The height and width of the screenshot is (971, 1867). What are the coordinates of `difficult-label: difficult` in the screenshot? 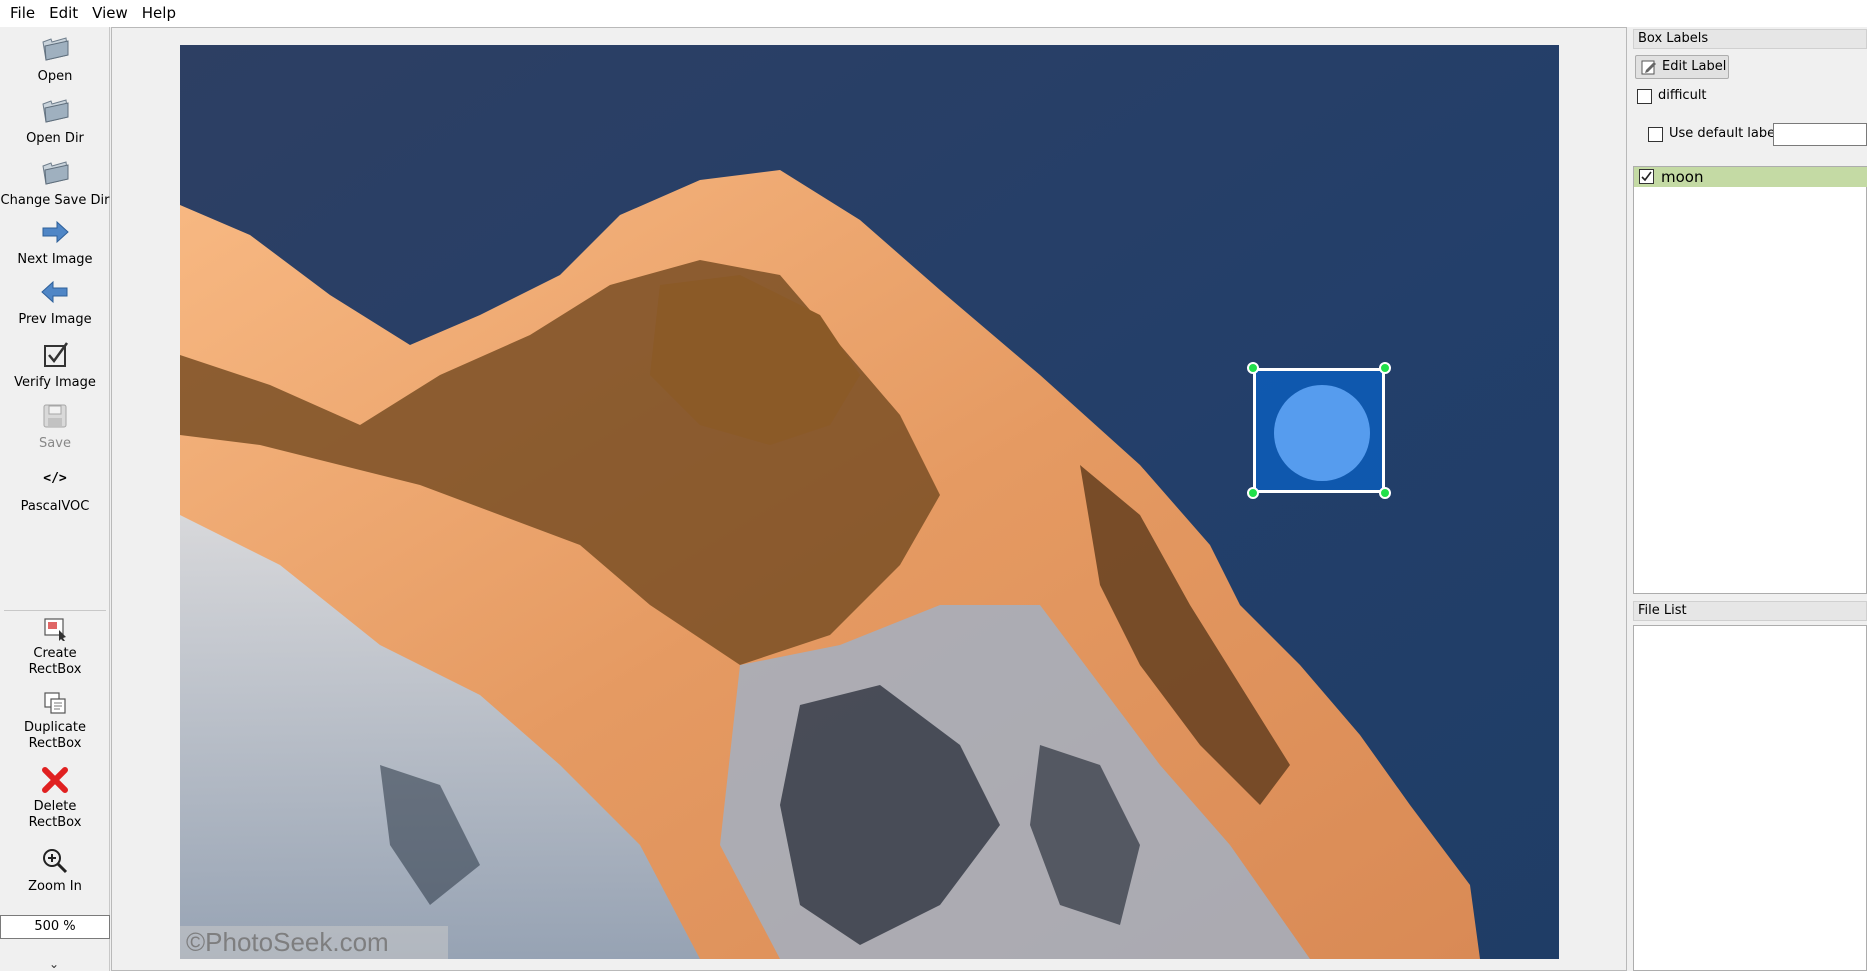 It's located at (1682, 95).